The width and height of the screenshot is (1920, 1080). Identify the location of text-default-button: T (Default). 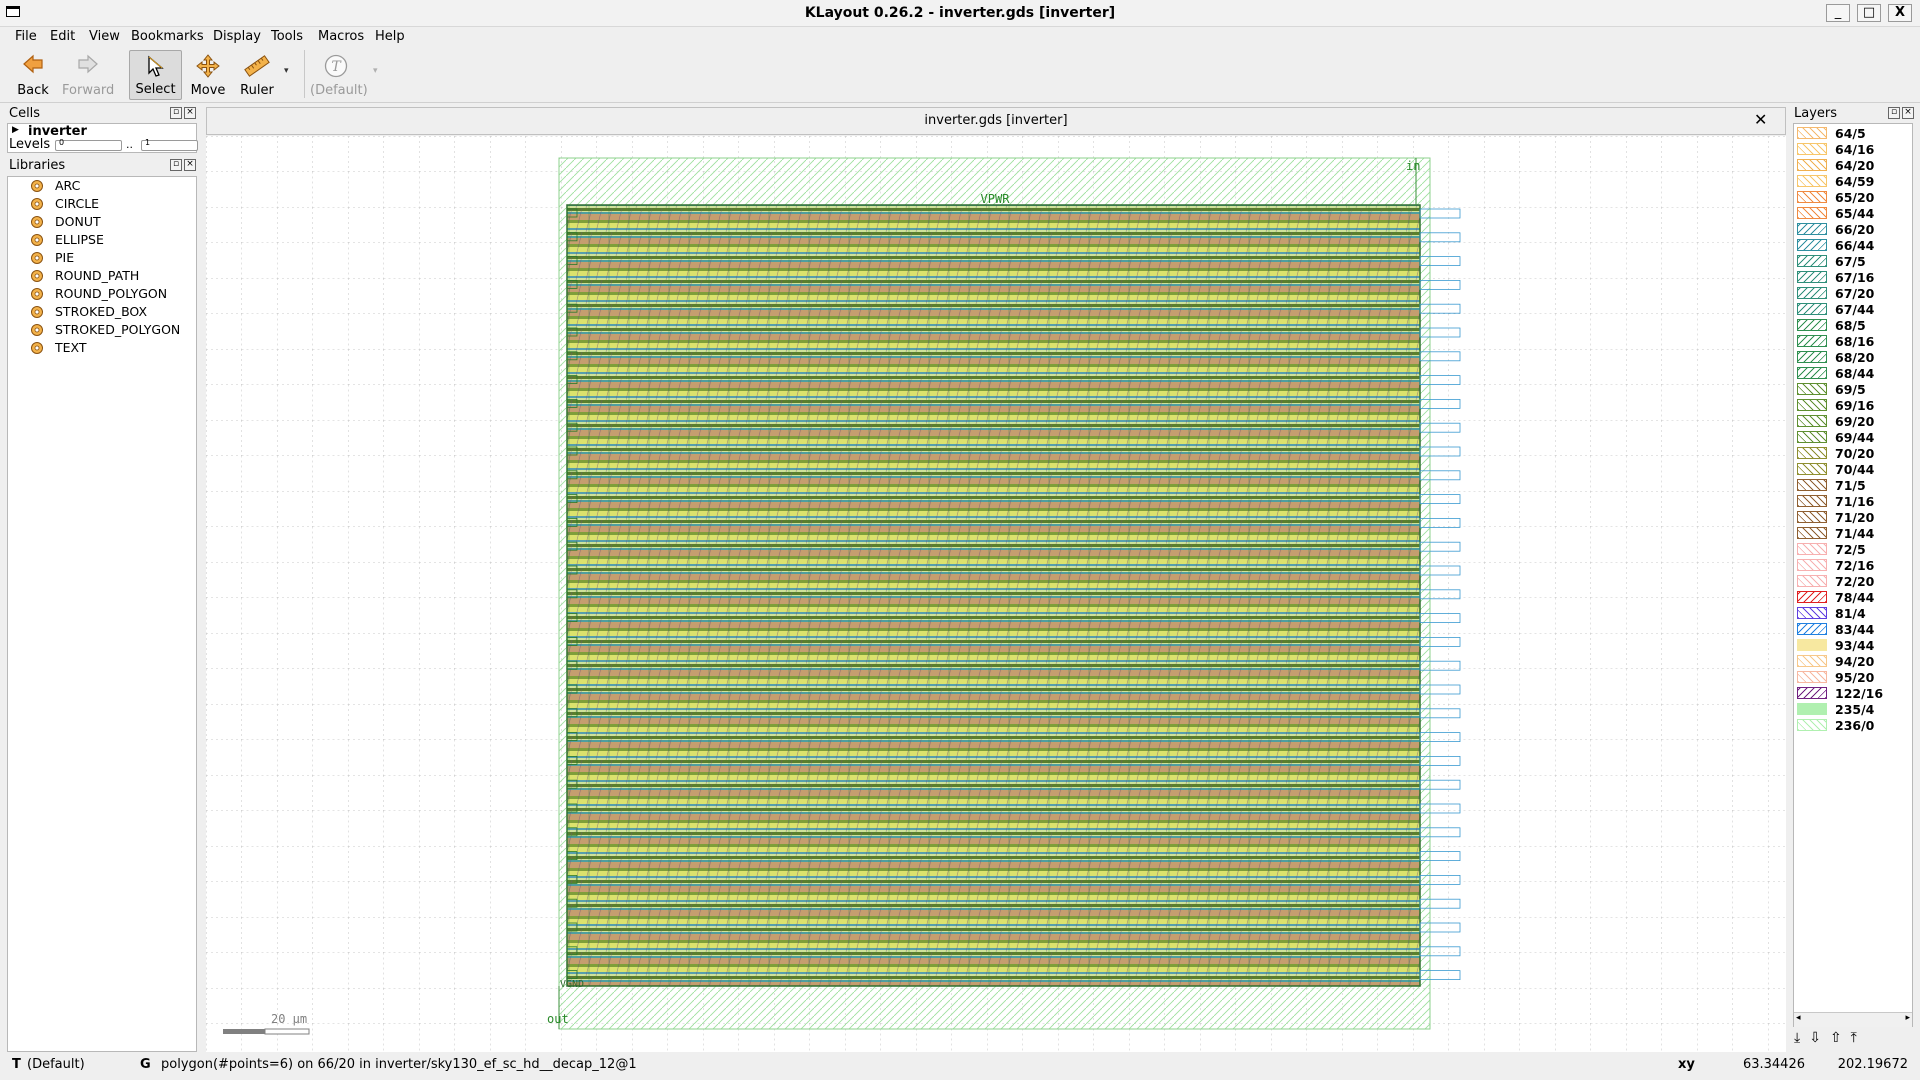
(339, 75).